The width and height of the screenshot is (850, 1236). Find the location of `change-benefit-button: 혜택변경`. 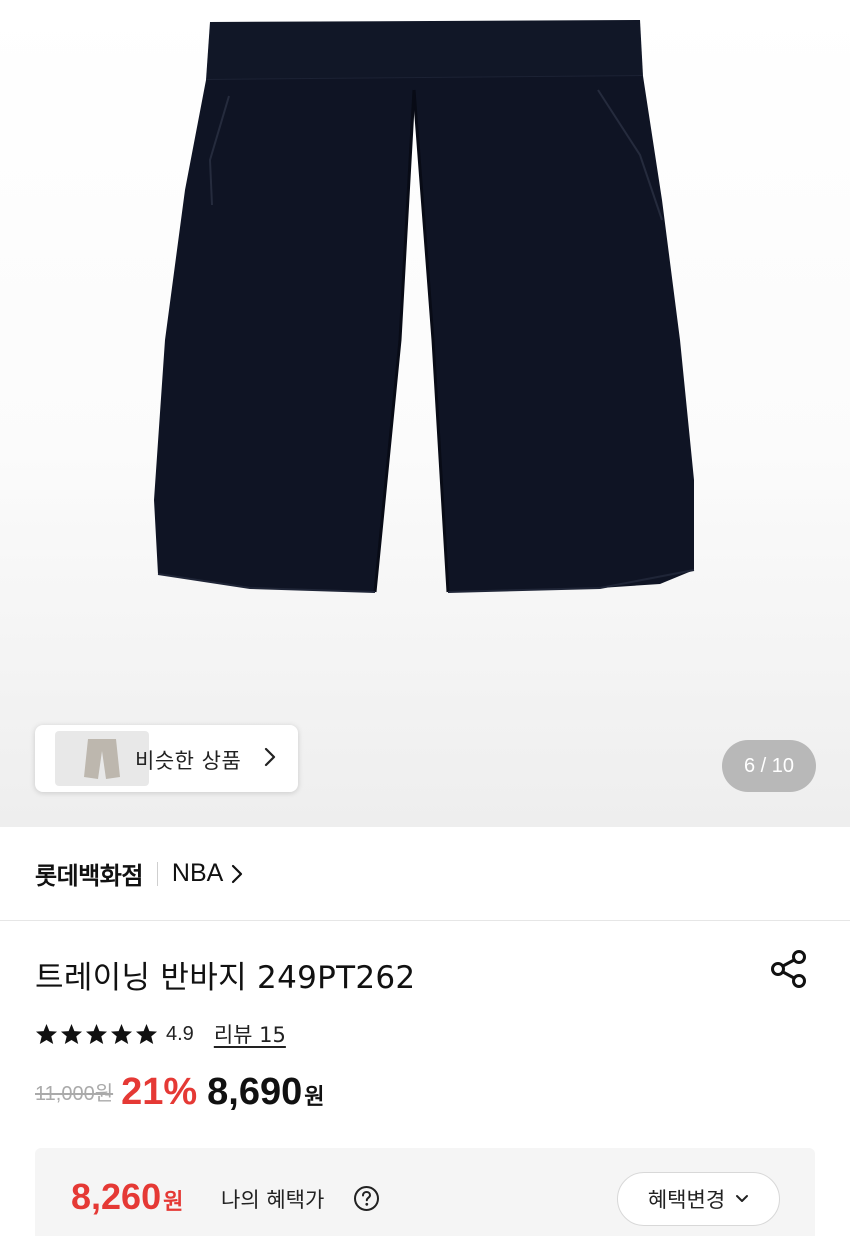

change-benefit-button: 혜택변경 is located at coordinates (698, 1199).